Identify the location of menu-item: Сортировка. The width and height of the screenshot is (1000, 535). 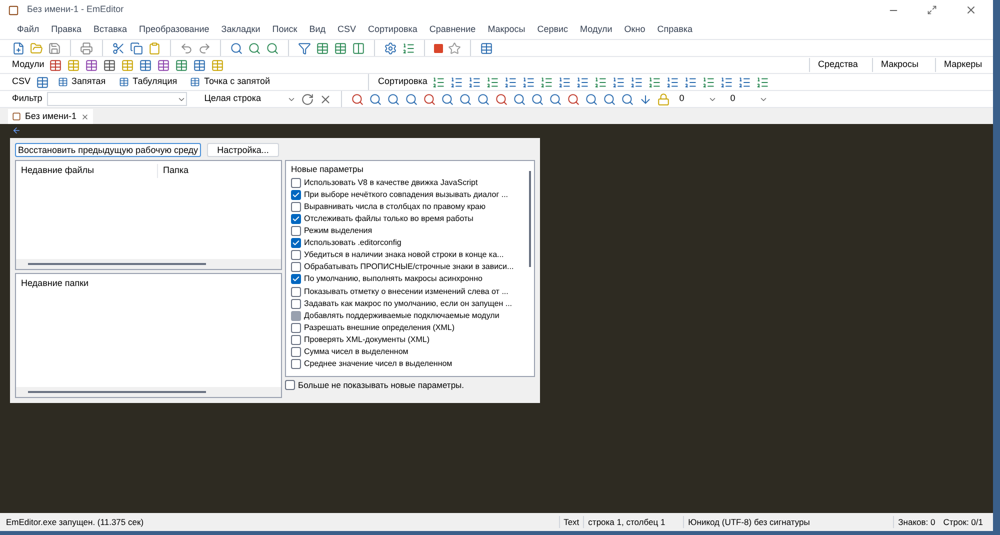
(392, 29).